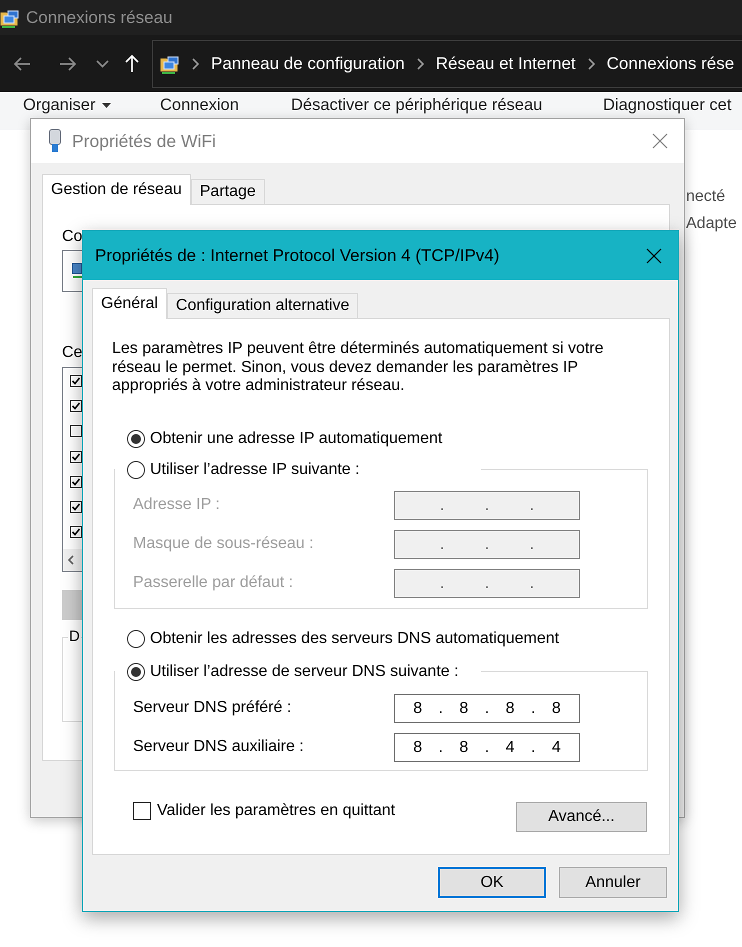 The height and width of the screenshot is (947, 742). Describe the element at coordinates (212, 708) in the screenshot. I see `field-label: Serveur DNS préféré :` at that location.